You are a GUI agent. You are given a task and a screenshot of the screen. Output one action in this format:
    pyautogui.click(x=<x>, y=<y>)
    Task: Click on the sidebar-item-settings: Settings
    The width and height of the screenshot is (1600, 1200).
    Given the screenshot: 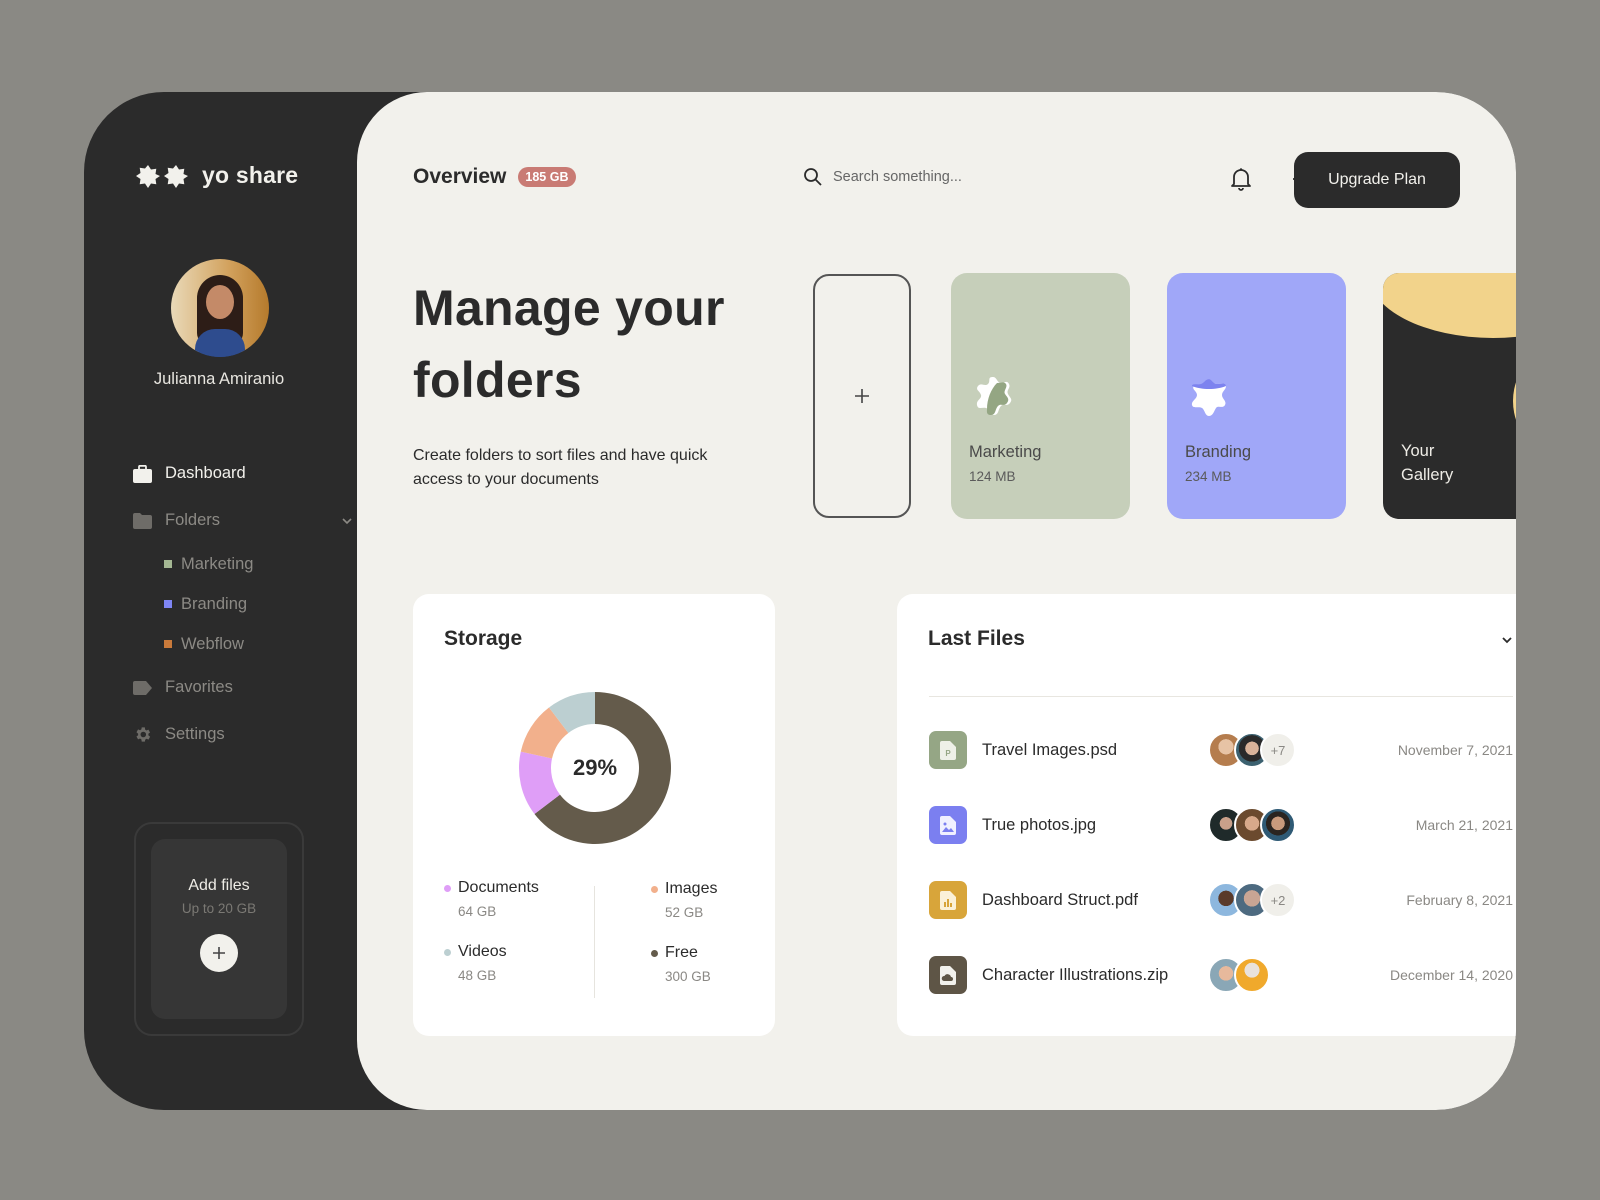 What is the action you would take?
    pyautogui.click(x=243, y=734)
    